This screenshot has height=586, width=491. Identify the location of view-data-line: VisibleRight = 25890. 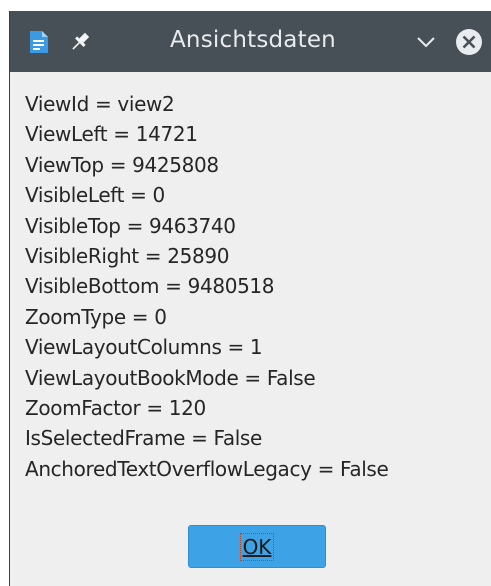
(127, 256).